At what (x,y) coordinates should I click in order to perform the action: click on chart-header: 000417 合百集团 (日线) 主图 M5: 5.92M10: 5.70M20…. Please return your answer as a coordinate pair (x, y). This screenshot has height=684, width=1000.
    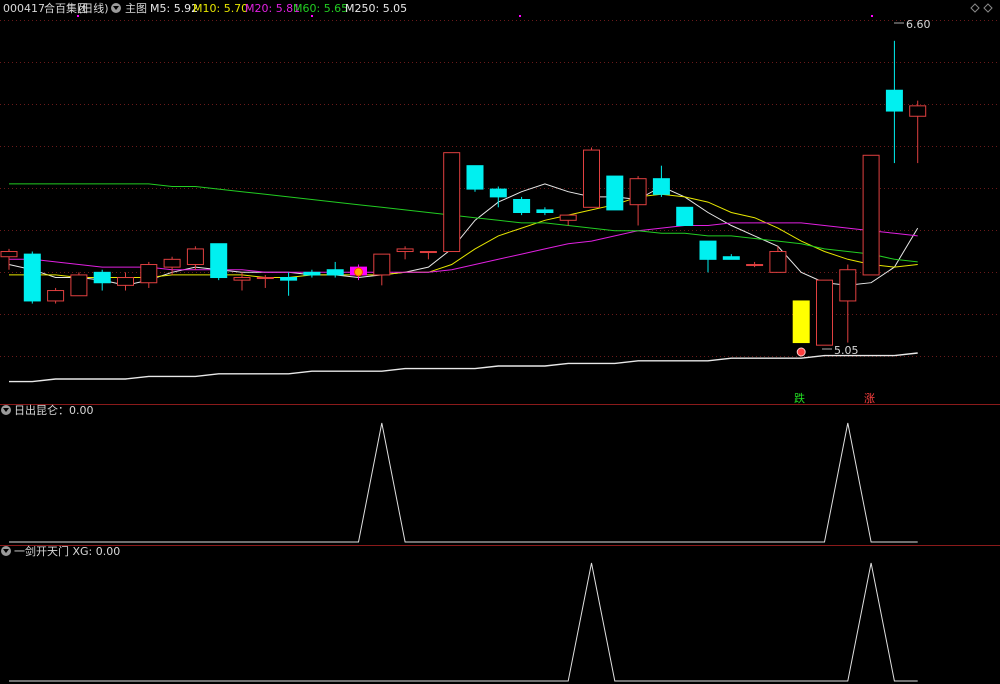
    Looking at the image, I should click on (498, 8).